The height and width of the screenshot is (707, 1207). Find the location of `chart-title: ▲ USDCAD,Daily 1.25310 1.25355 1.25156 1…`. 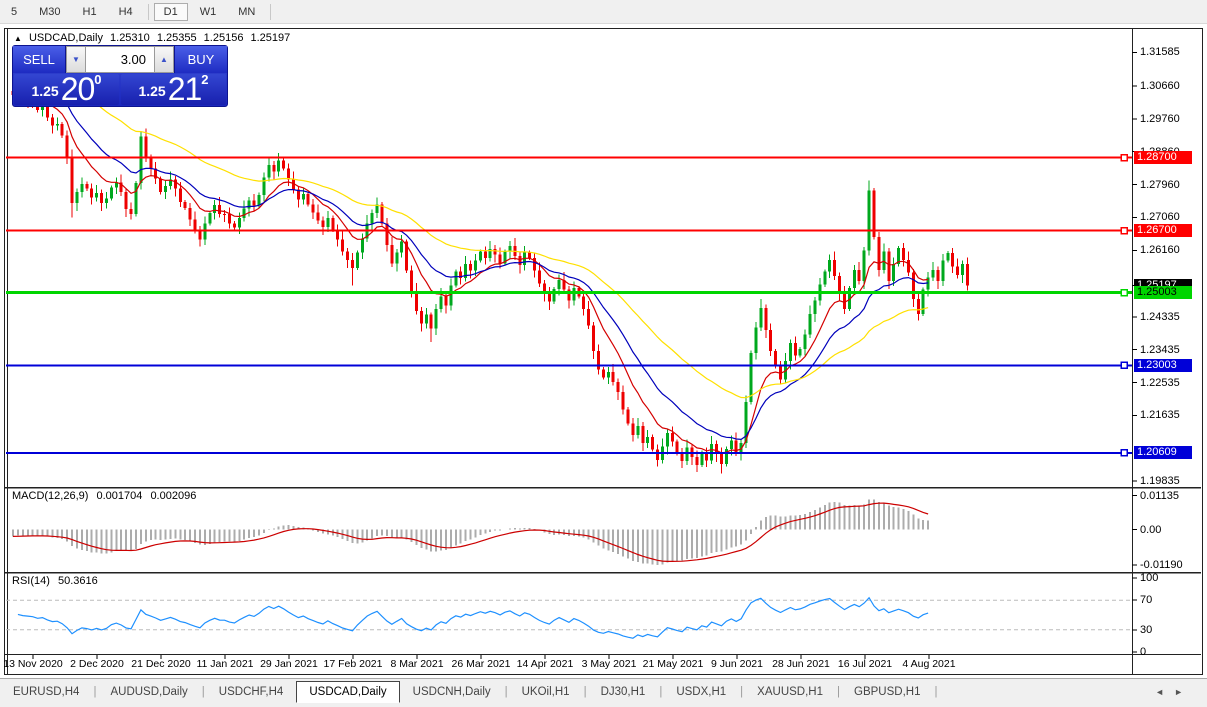

chart-title: ▲ USDCAD,Daily 1.25310 1.25355 1.25156 1… is located at coordinates (154, 38).